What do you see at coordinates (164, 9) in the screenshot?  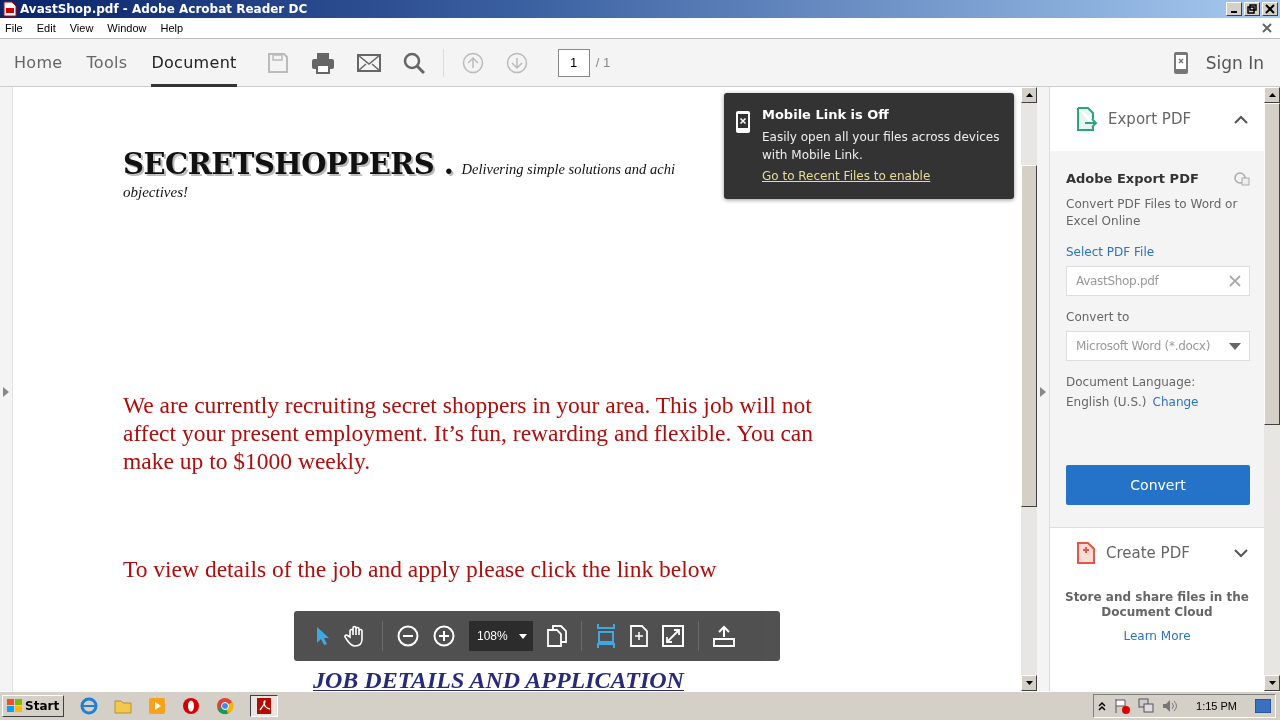 I see `window-title: AvastShop.pdf - Adobe Acrobat Reader DC` at bounding box center [164, 9].